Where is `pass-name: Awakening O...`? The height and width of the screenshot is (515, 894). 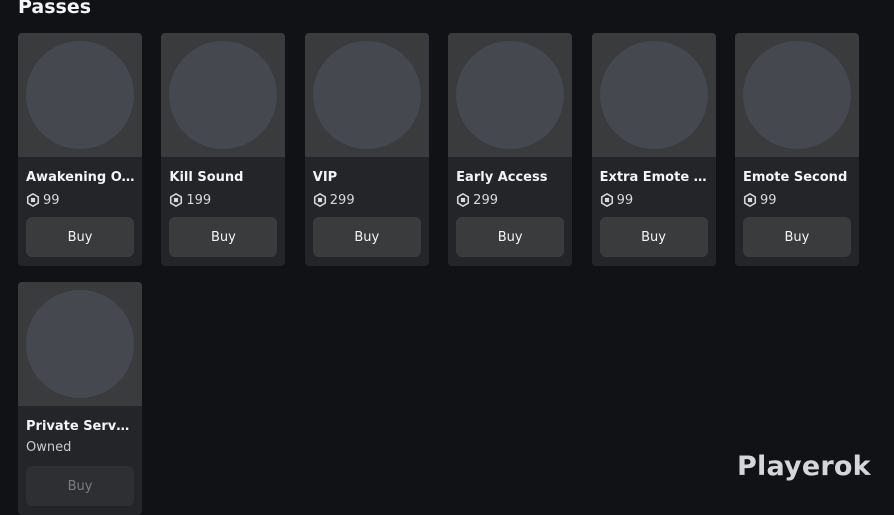
pass-name: Awakening O... is located at coordinates (81, 178).